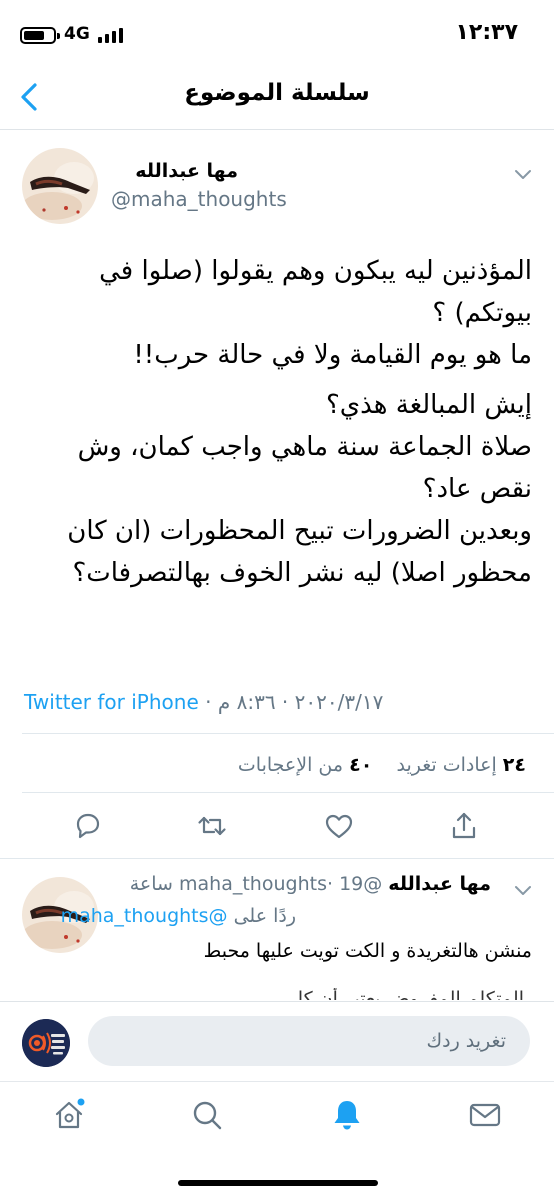 The width and height of the screenshot is (554, 1200). I want to click on replying-to: ردًا على @maha_thoughts, so click(178, 916).